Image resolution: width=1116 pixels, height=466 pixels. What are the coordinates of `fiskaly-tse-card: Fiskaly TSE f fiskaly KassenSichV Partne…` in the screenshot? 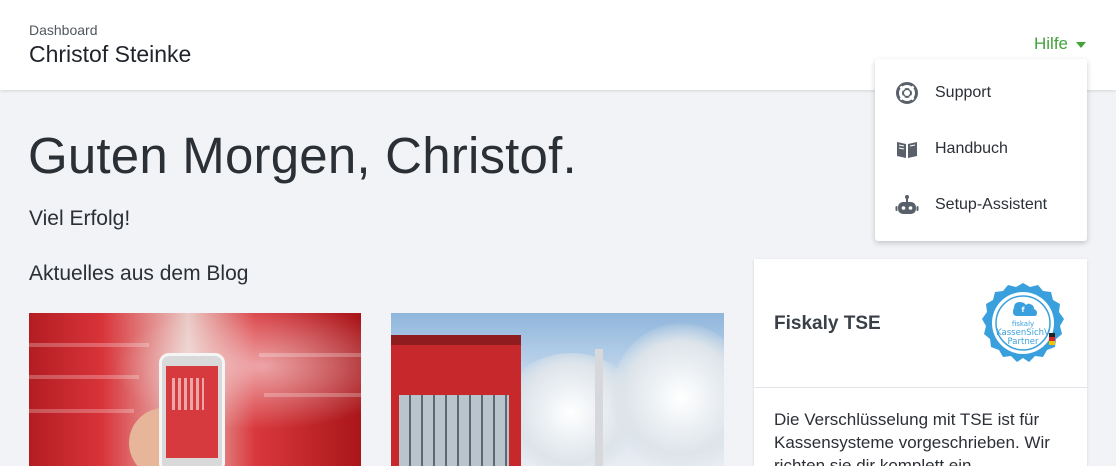 It's located at (920, 362).